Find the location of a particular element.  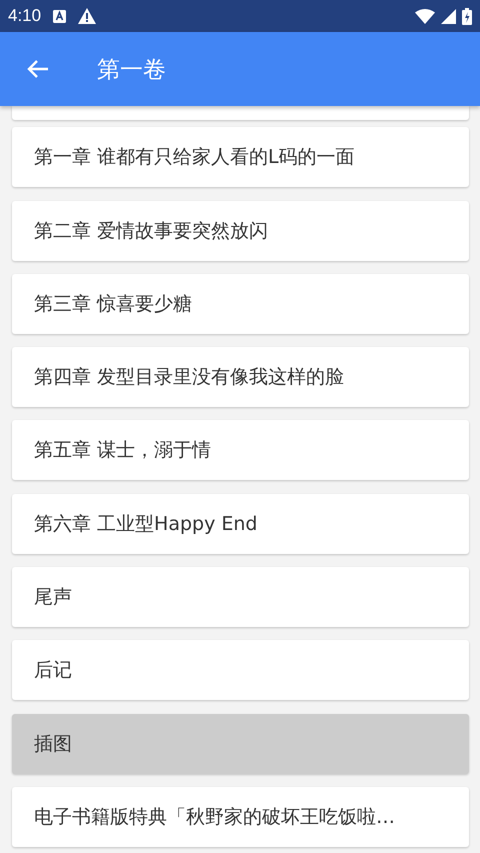

page-title: 第一卷 is located at coordinates (131, 70).